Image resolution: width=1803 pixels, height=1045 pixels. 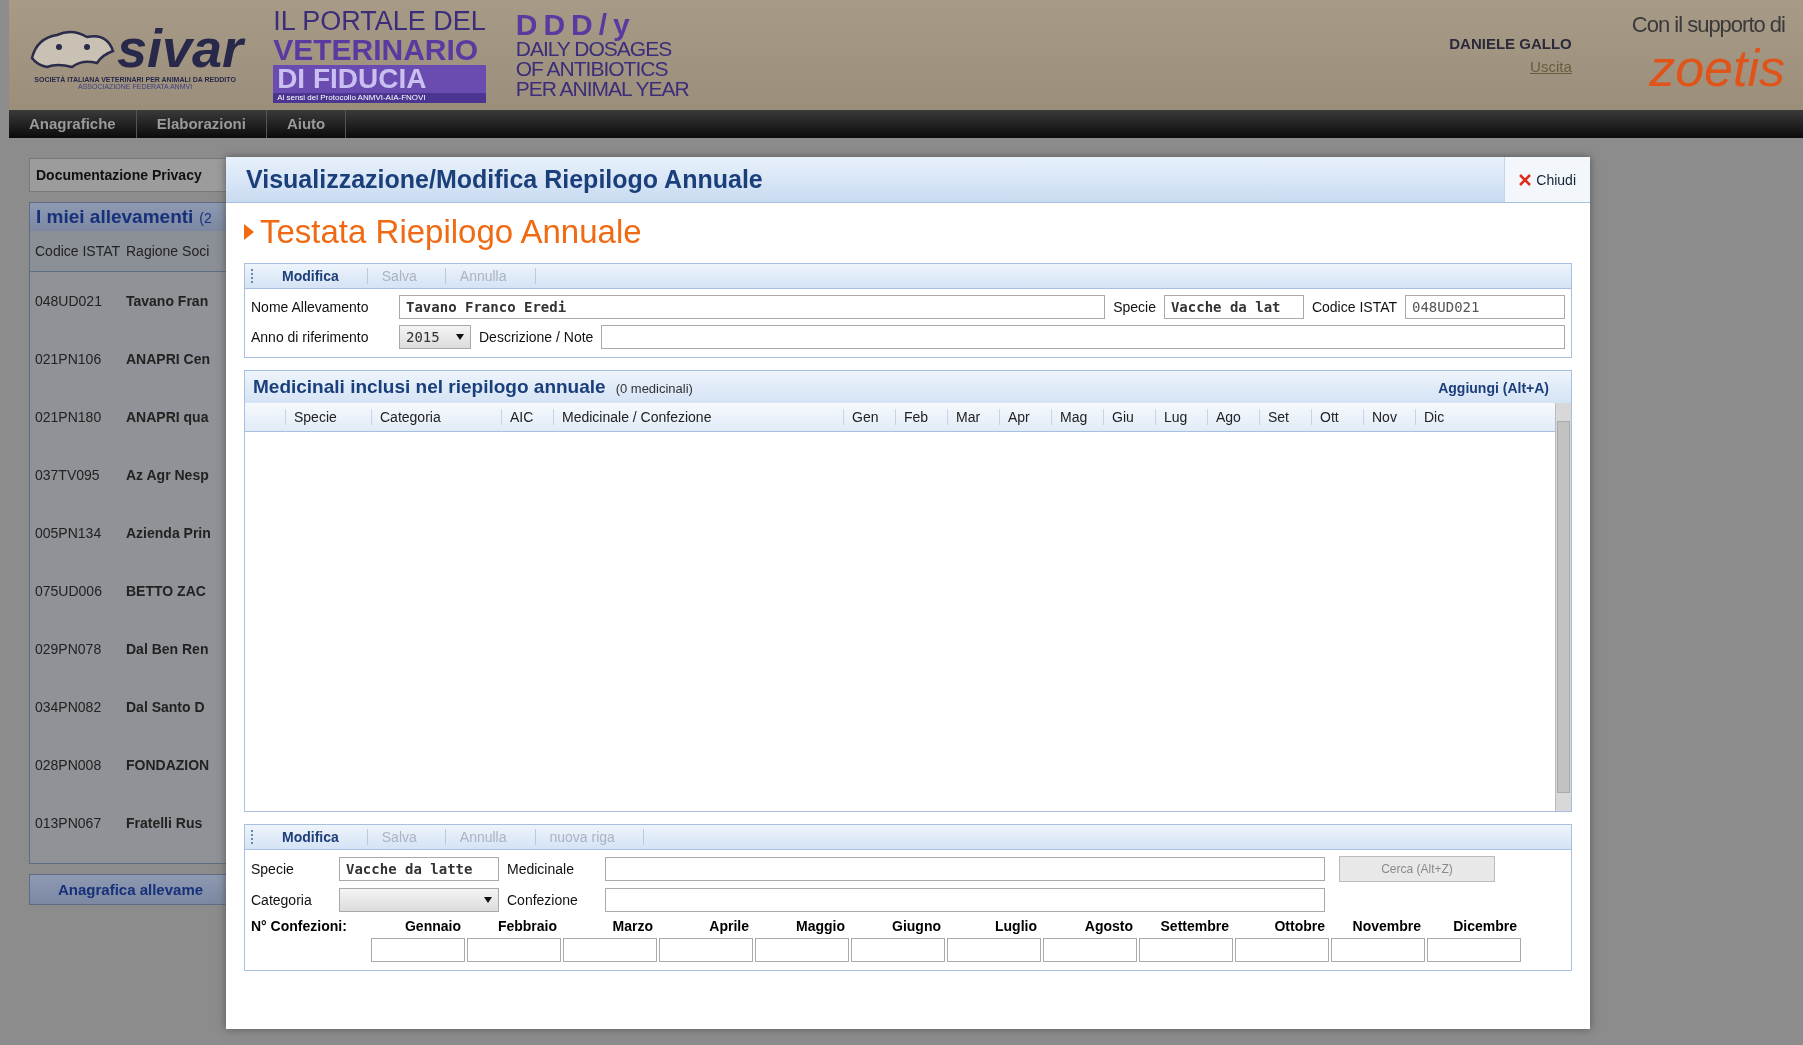 What do you see at coordinates (698, 417) in the screenshot?
I see `column-header: Medicinale / Confezione` at bounding box center [698, 417].